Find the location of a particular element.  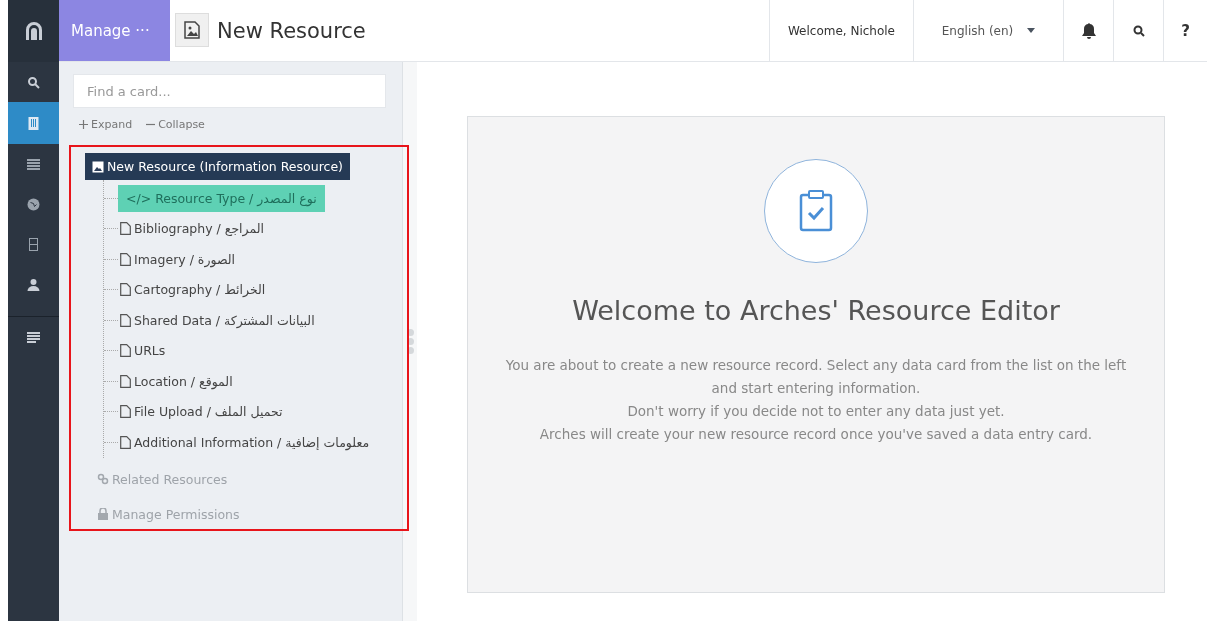

welcome-text: You are about to create a new resource record. Select any data card from the list on the left and start entering information. is located at coordinates (816, 377).